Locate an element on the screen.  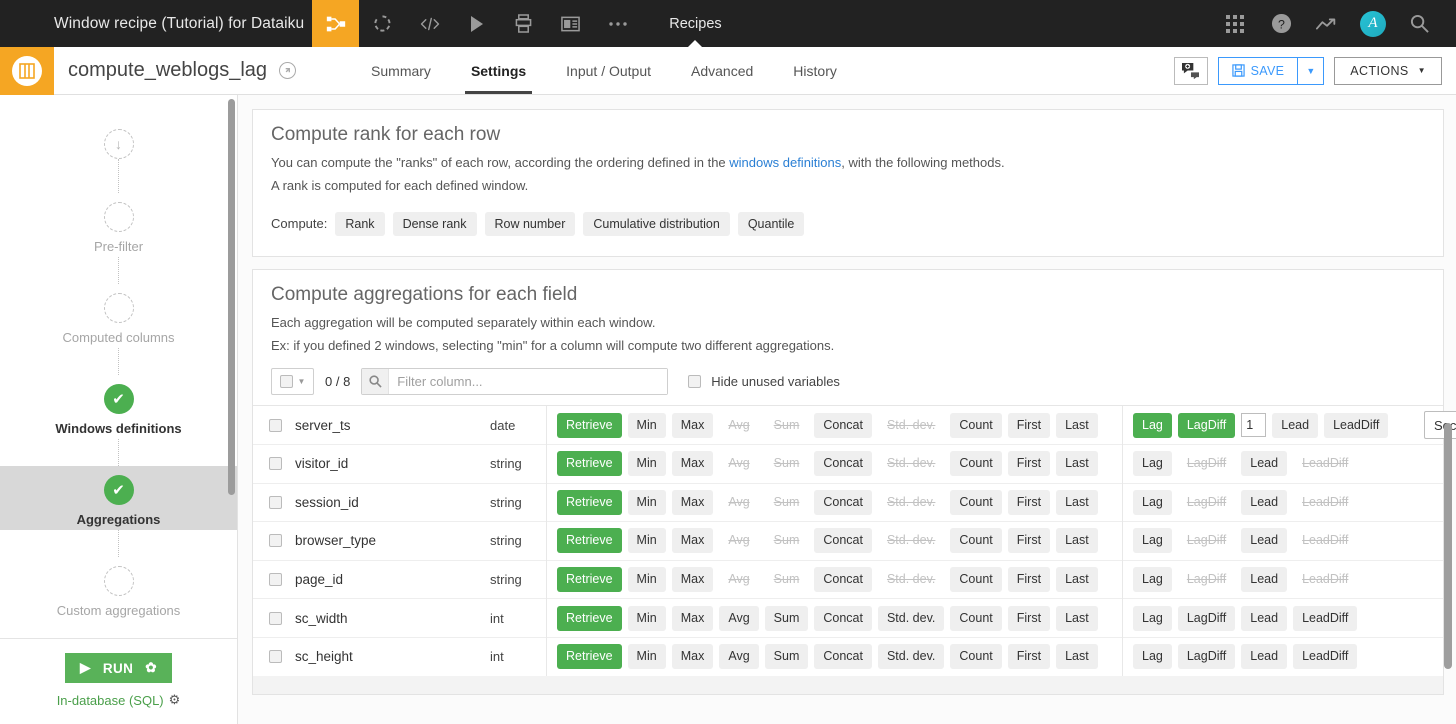
help-icon: ? is located at coordinates (1281, 23).